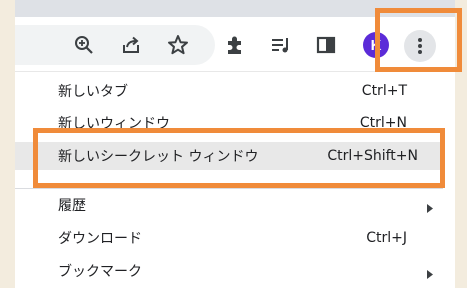 This screenshot has height=288, width=467. Describe the element at coordinates (229, 238) in the screenshot. I see `menu-item-downloads: ダウンロード Ctrl+J` at that location.